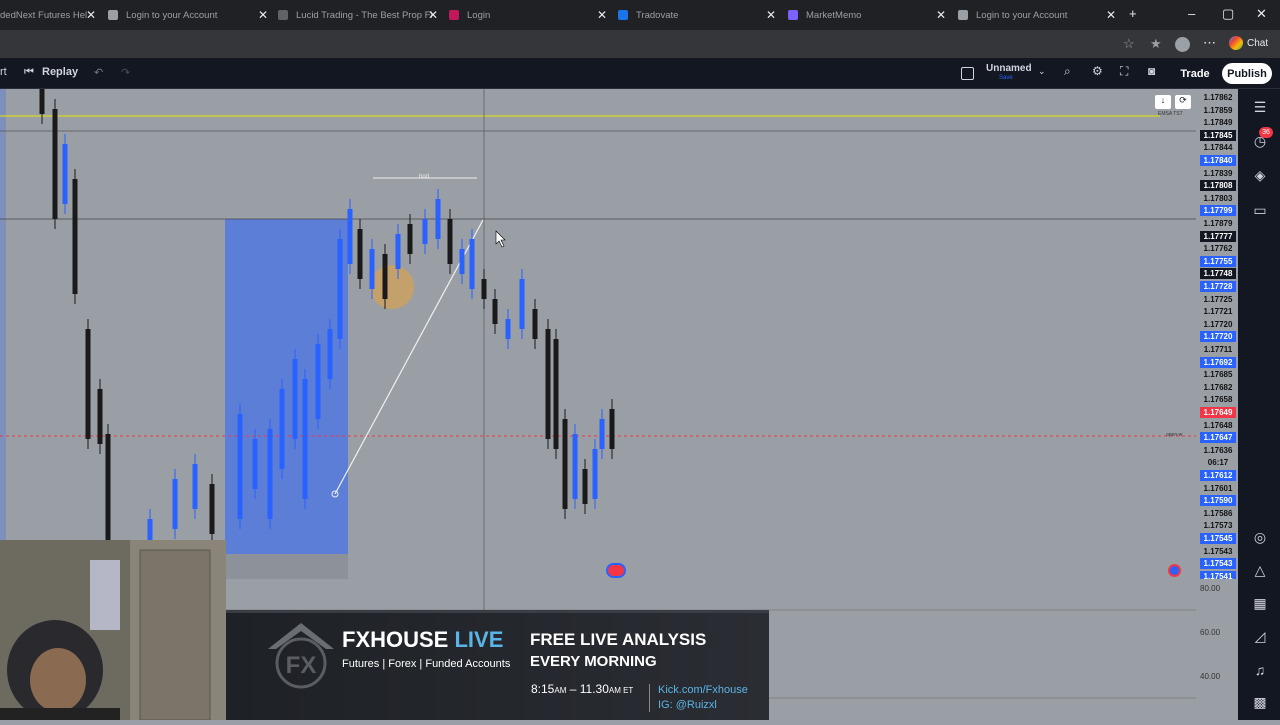  Describe the element at coordinates (301, 665) in the screenshot. I see `svg-text: FX` at that location.